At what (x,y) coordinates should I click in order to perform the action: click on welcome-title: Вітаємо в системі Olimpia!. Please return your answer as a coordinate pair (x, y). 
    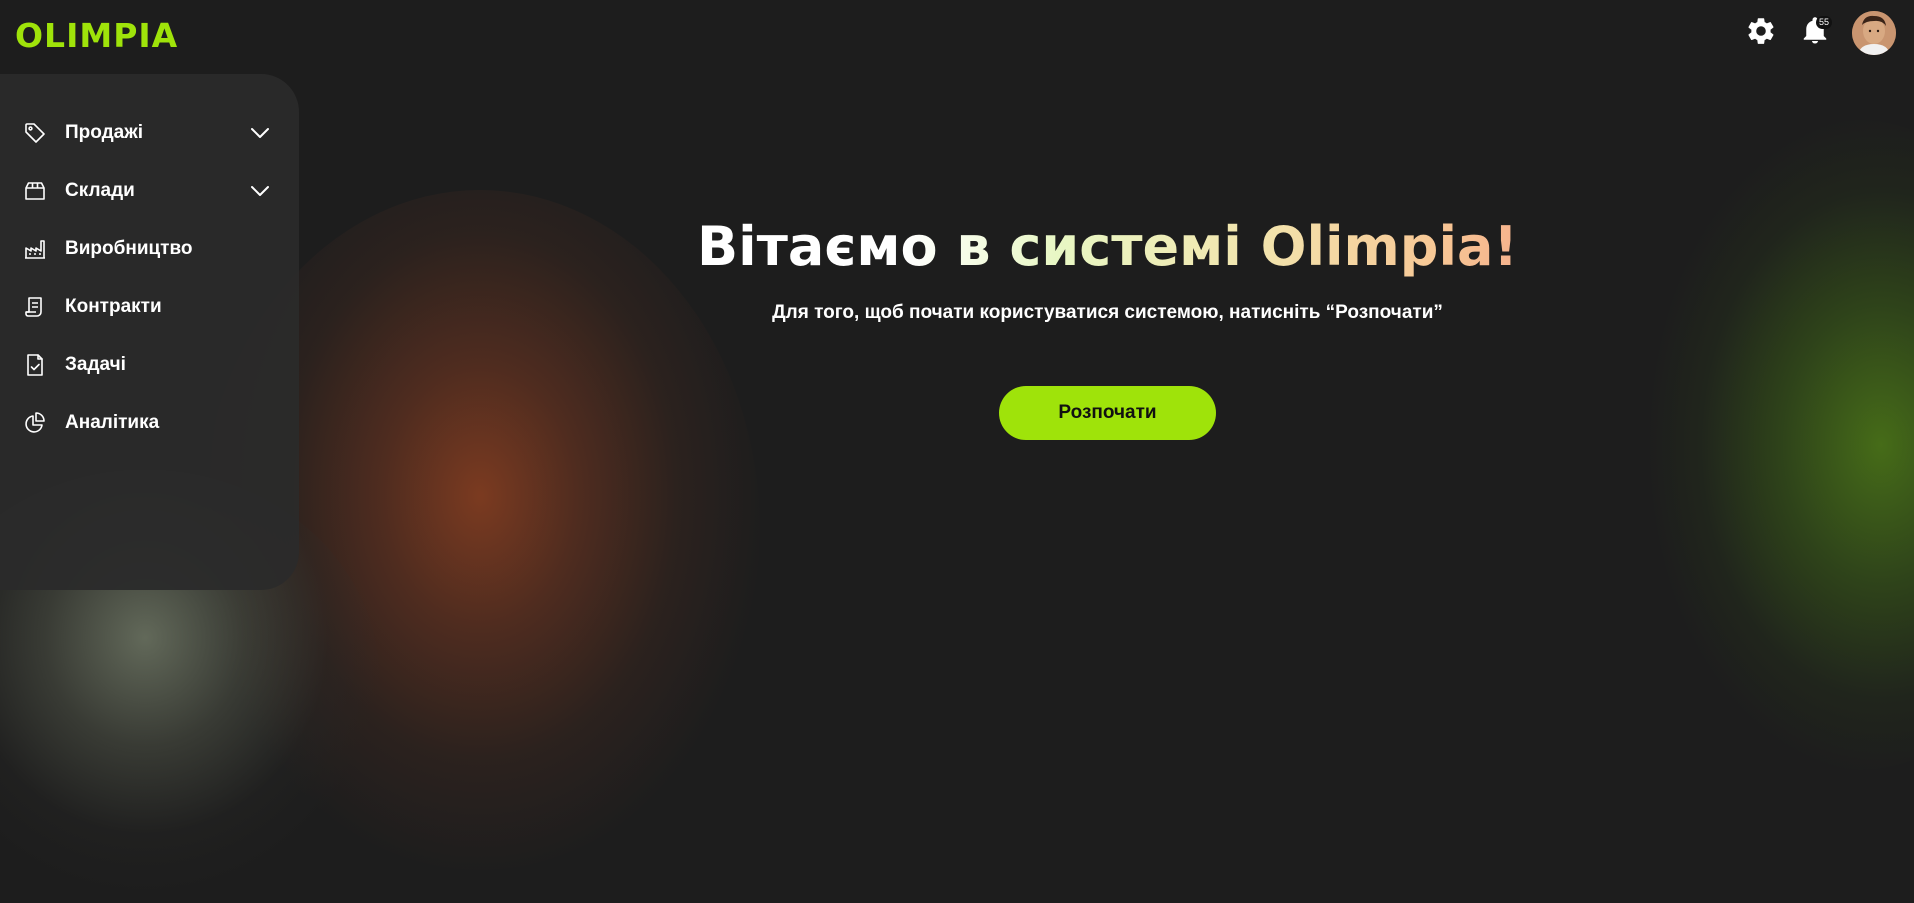
    Looking at the image, I should click on (1107, 246).